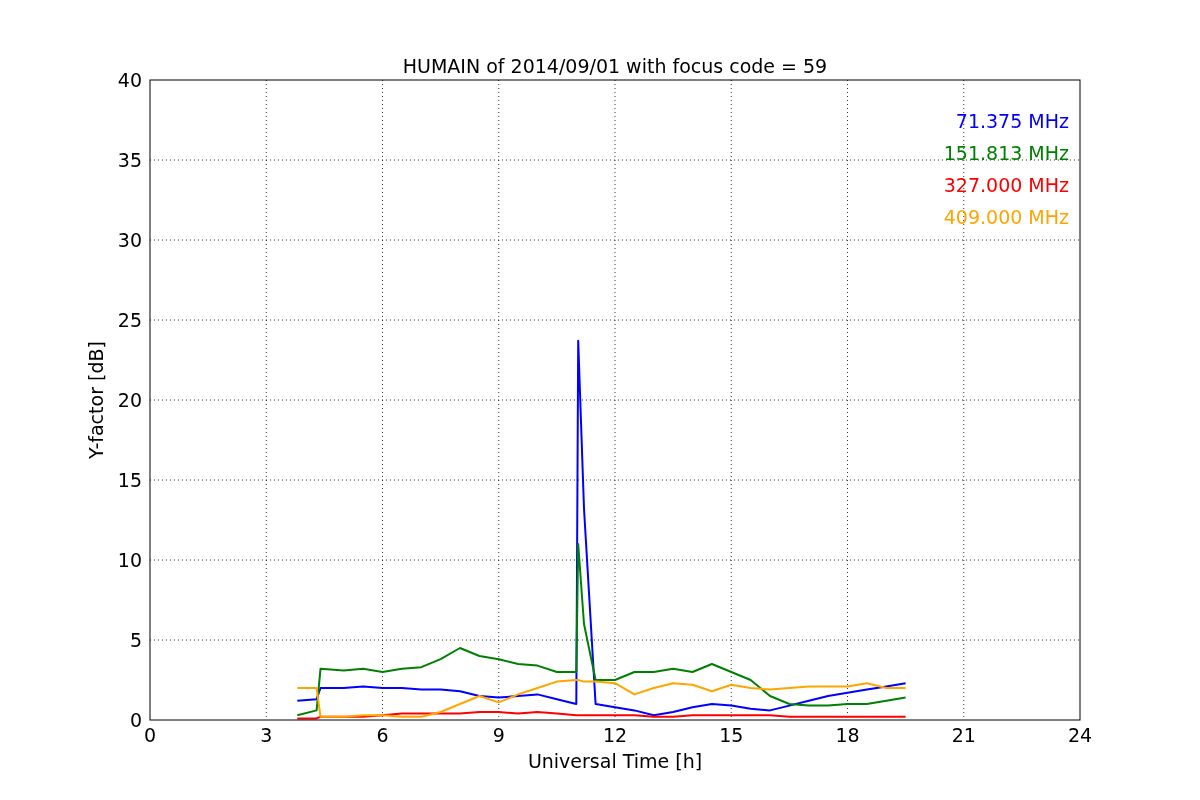 This screenshot has height=800, width=1200. Describe the element at coordinates (129, 480) in the screenshot. I see `y-tick-label: 15` at that location.